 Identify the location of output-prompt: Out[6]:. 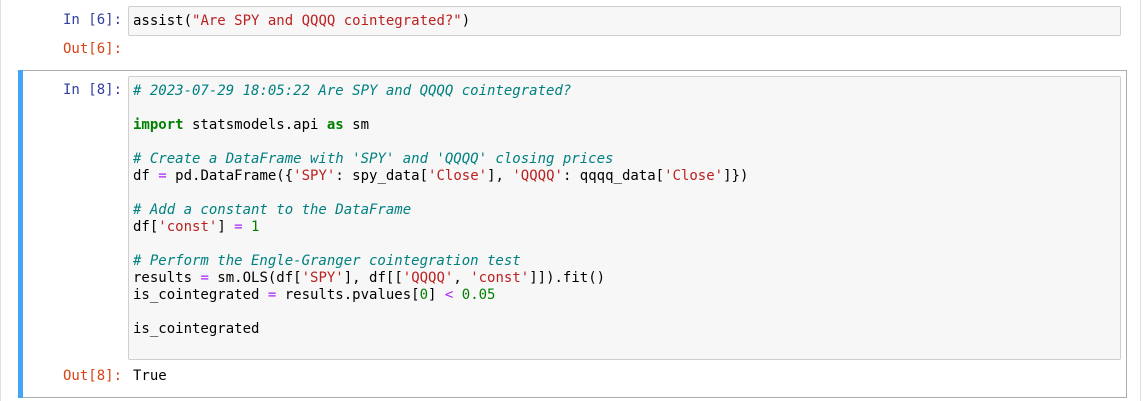
(93, 49).